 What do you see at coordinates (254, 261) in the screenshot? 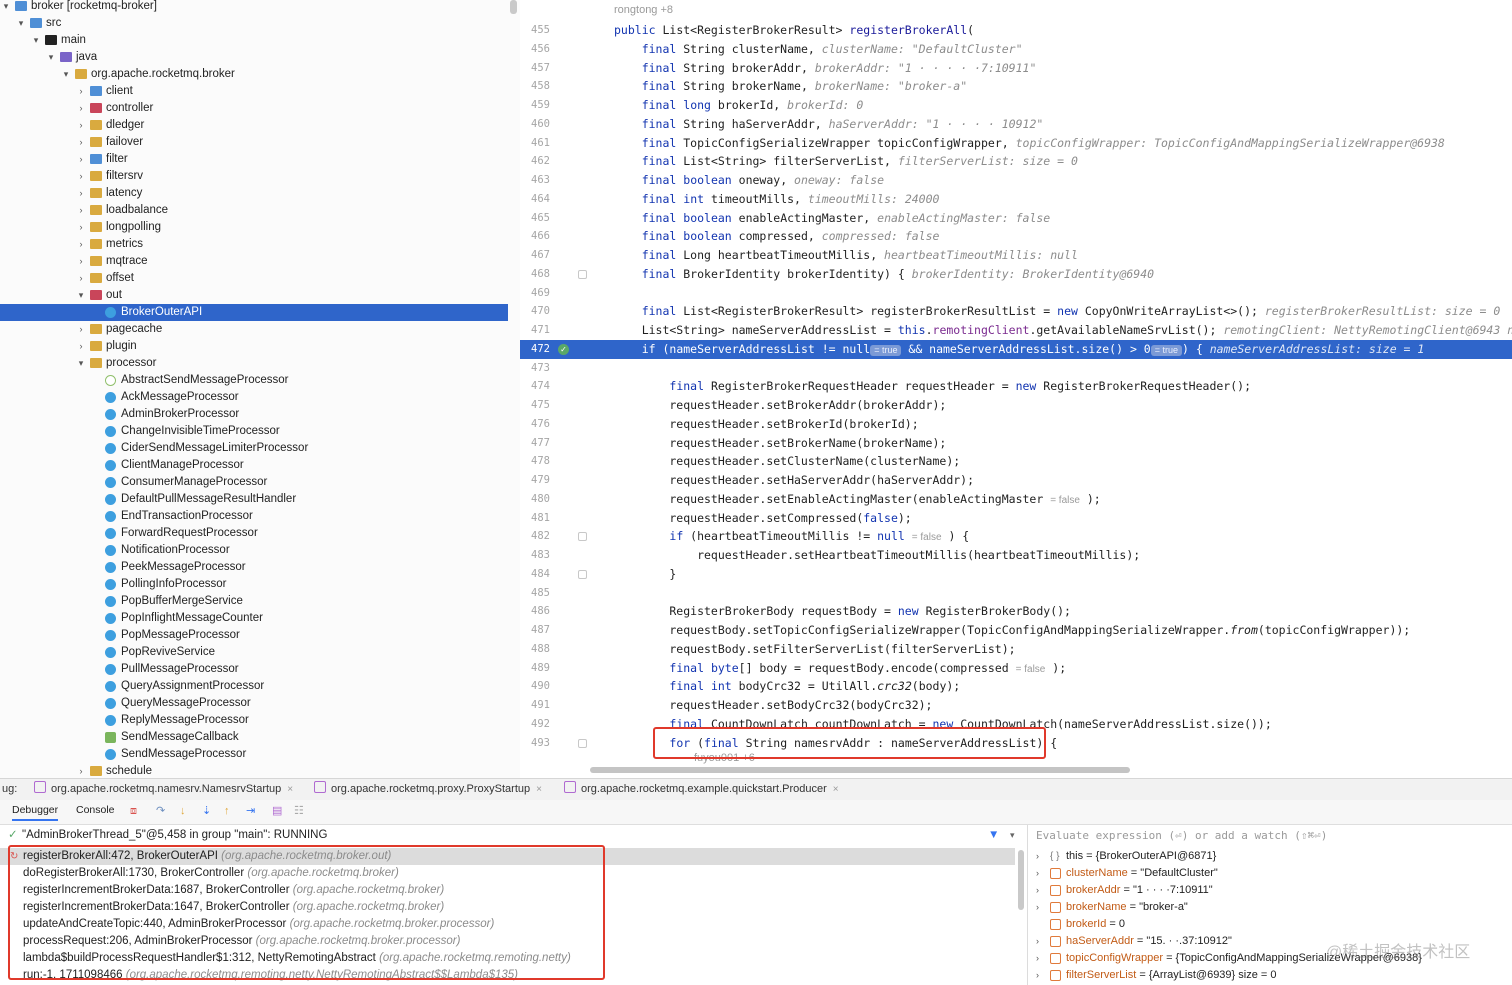
I see `tree-item: › mqtrace` at bounding box center [254, 261].